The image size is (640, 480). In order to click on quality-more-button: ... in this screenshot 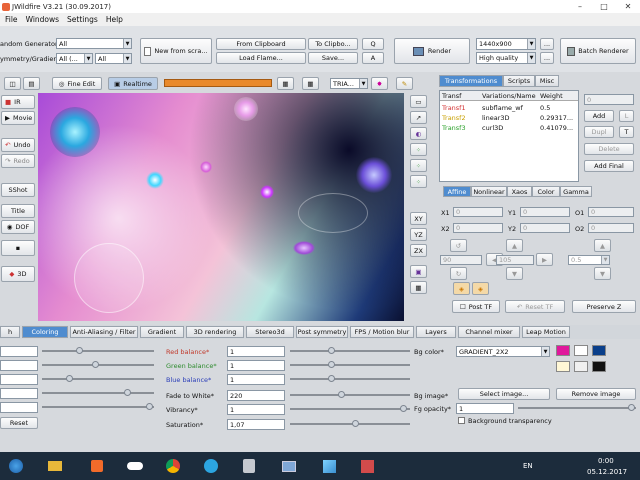, I will do `click(547, 58)`.